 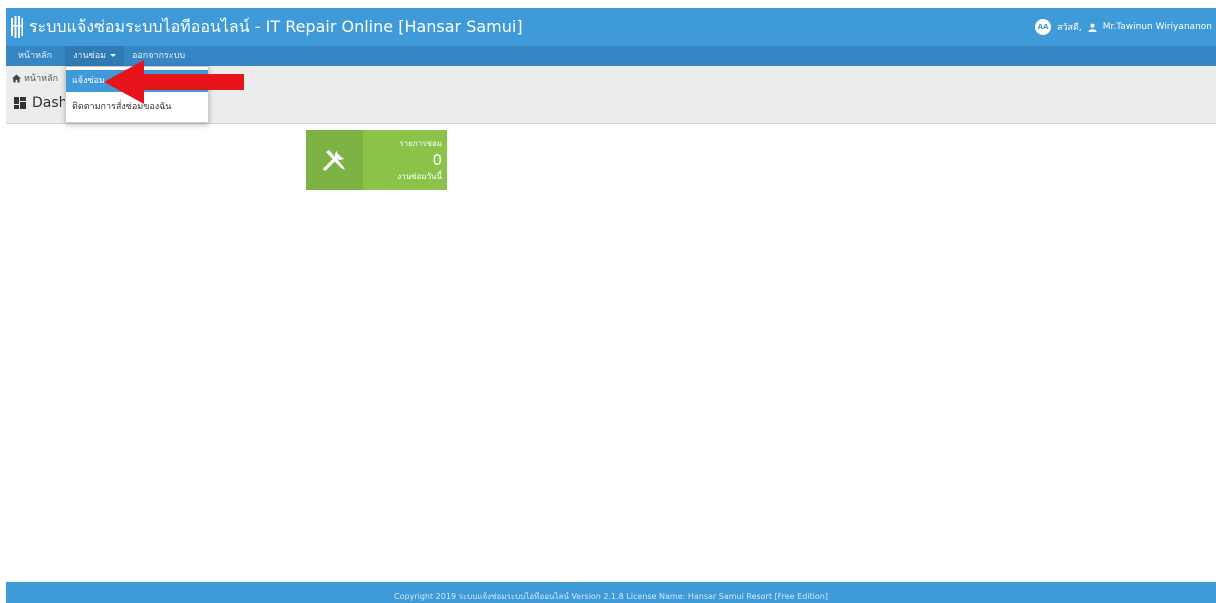 I want to click on tile-label: รายการซ่อม, so click(x=420, y=143).